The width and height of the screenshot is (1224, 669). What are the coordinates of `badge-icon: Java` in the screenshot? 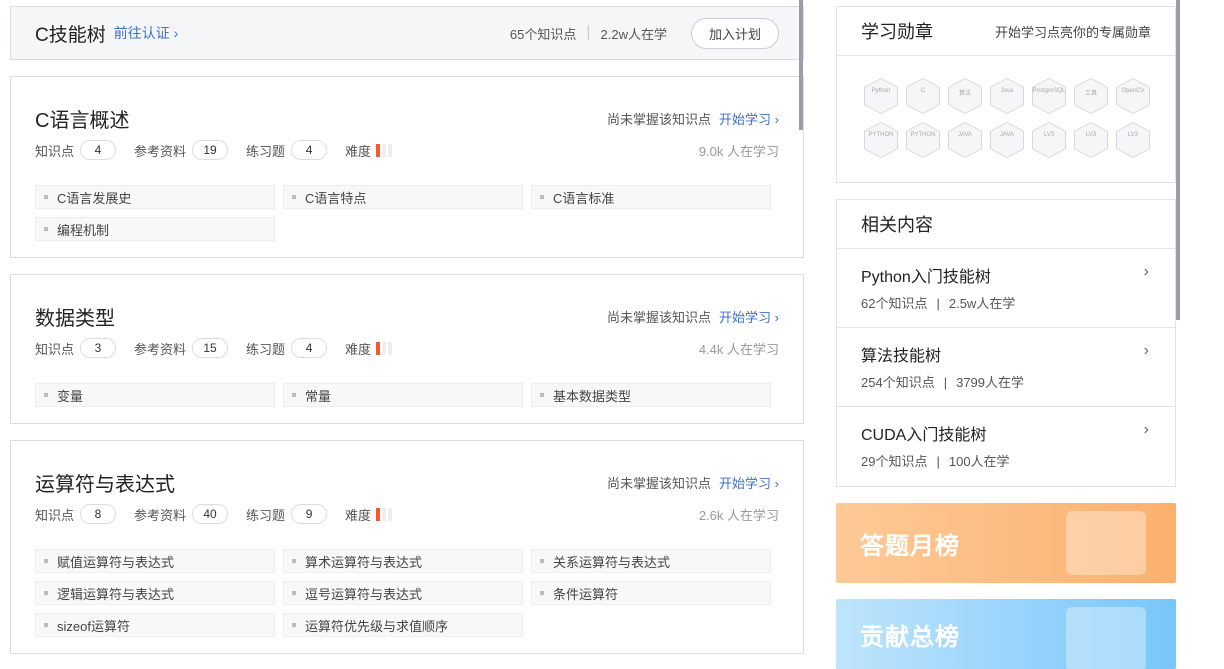 It's located at (1007, 96).